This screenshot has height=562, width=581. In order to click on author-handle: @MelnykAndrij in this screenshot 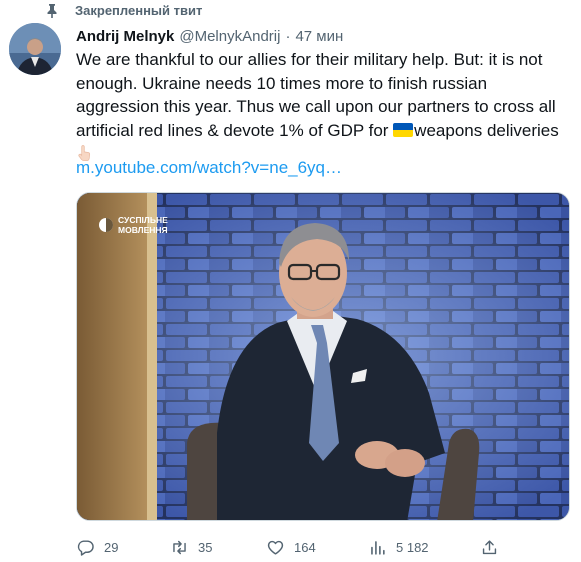, I will do `click(229, 36)`.